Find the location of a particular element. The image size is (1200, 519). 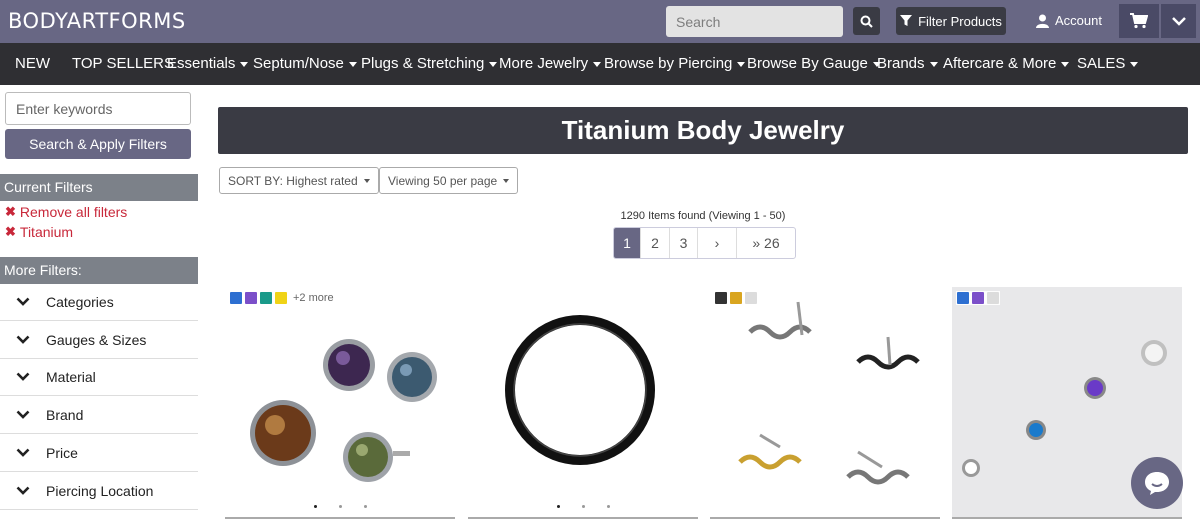

account-label: Account is located at coordinates (1078, 20).